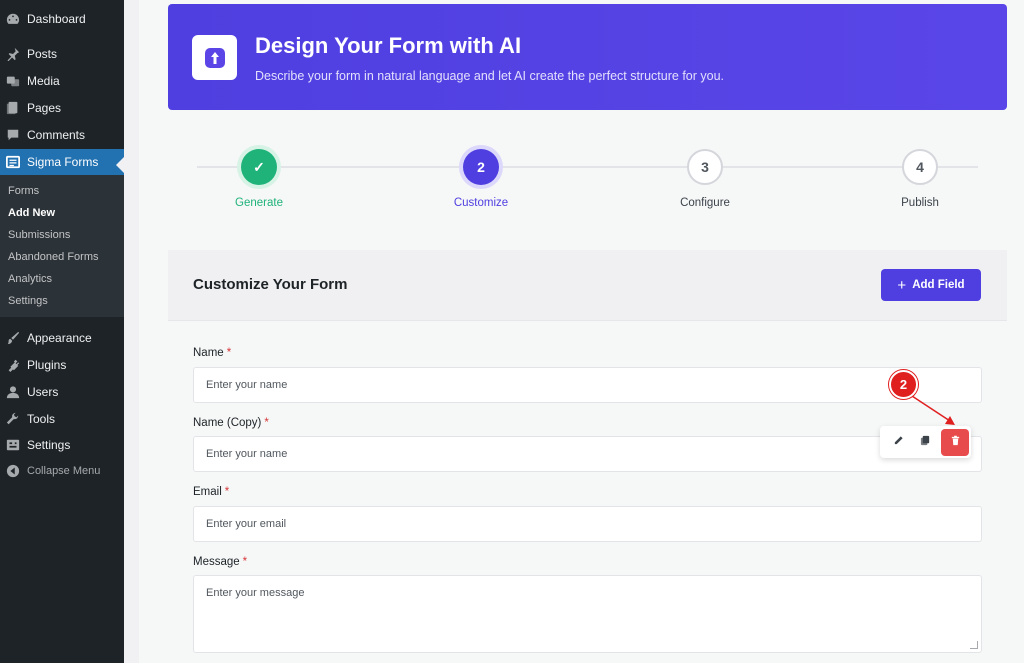  Describe the element at coordinates (23, 191) in the screenshot. I see `submenu-forms: Forms` at that location.